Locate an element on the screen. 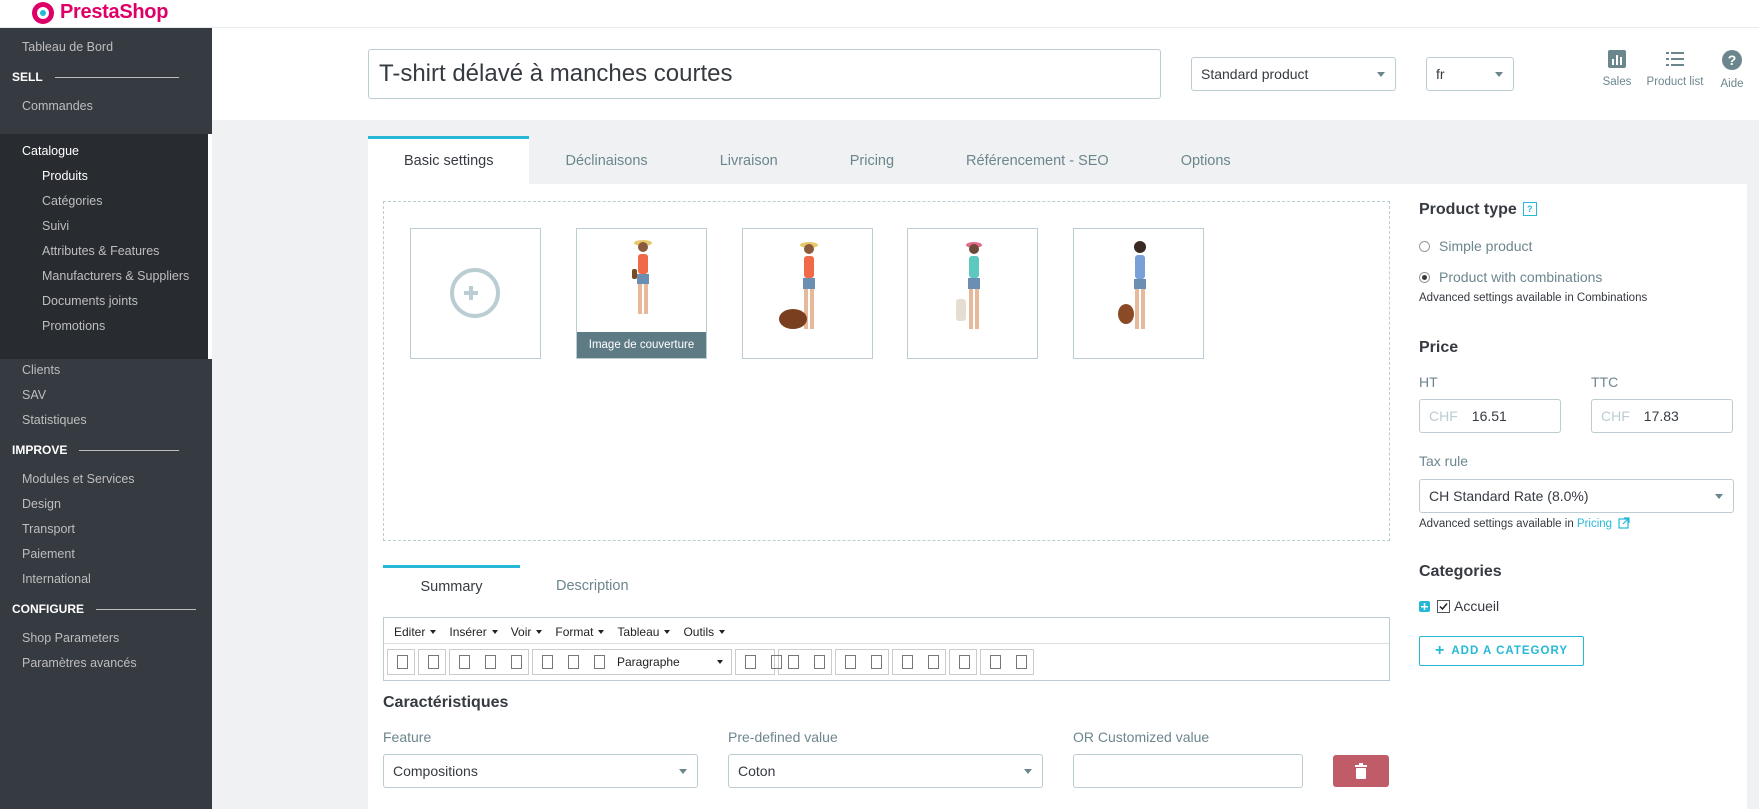 Image resolution: width=1759 pixels, height=809 pixels. sidebar-item-stats: Statistiques is located at coordinates (54, 420).